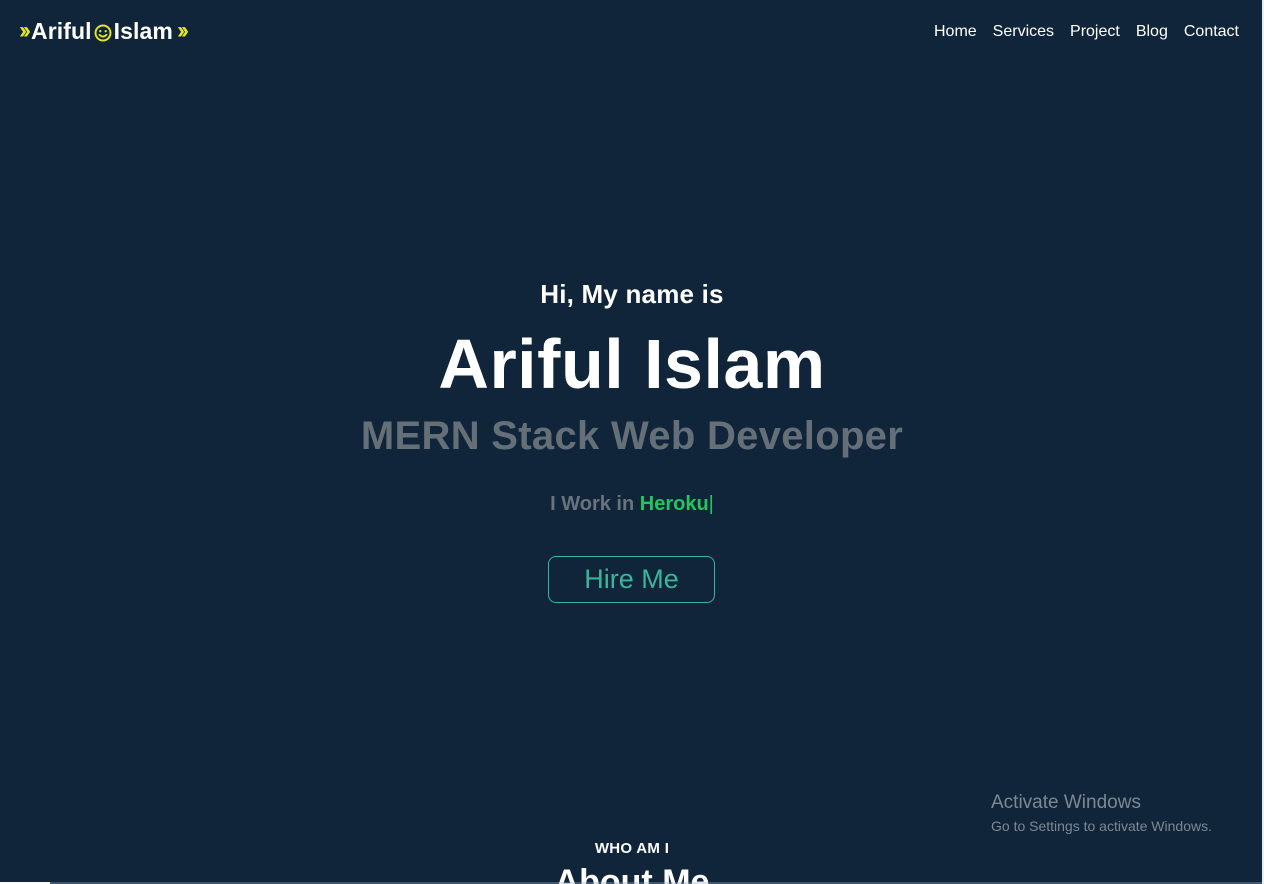  I want to click on work-prefix: I Work in, so click(592, 504).